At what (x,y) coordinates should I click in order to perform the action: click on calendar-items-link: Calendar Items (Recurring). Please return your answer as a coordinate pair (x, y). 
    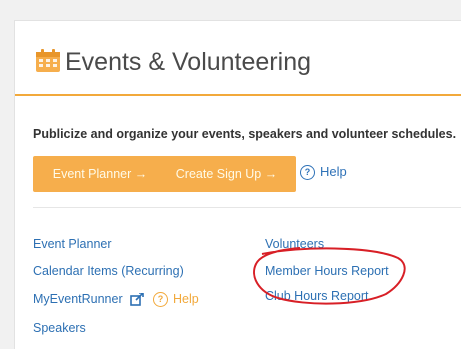
    Looking at the image, I should click on (108, 271).